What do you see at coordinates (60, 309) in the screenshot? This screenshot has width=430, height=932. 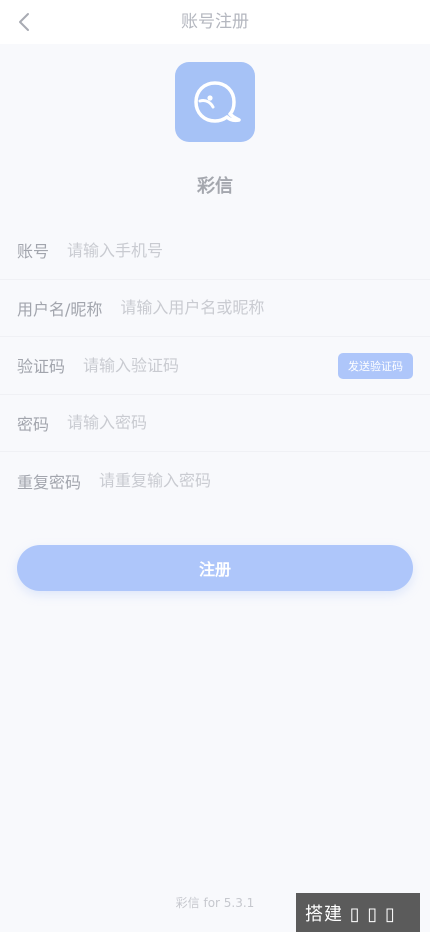 I see `username-label: 用户名/昵称` at bounding box center [60, 309].